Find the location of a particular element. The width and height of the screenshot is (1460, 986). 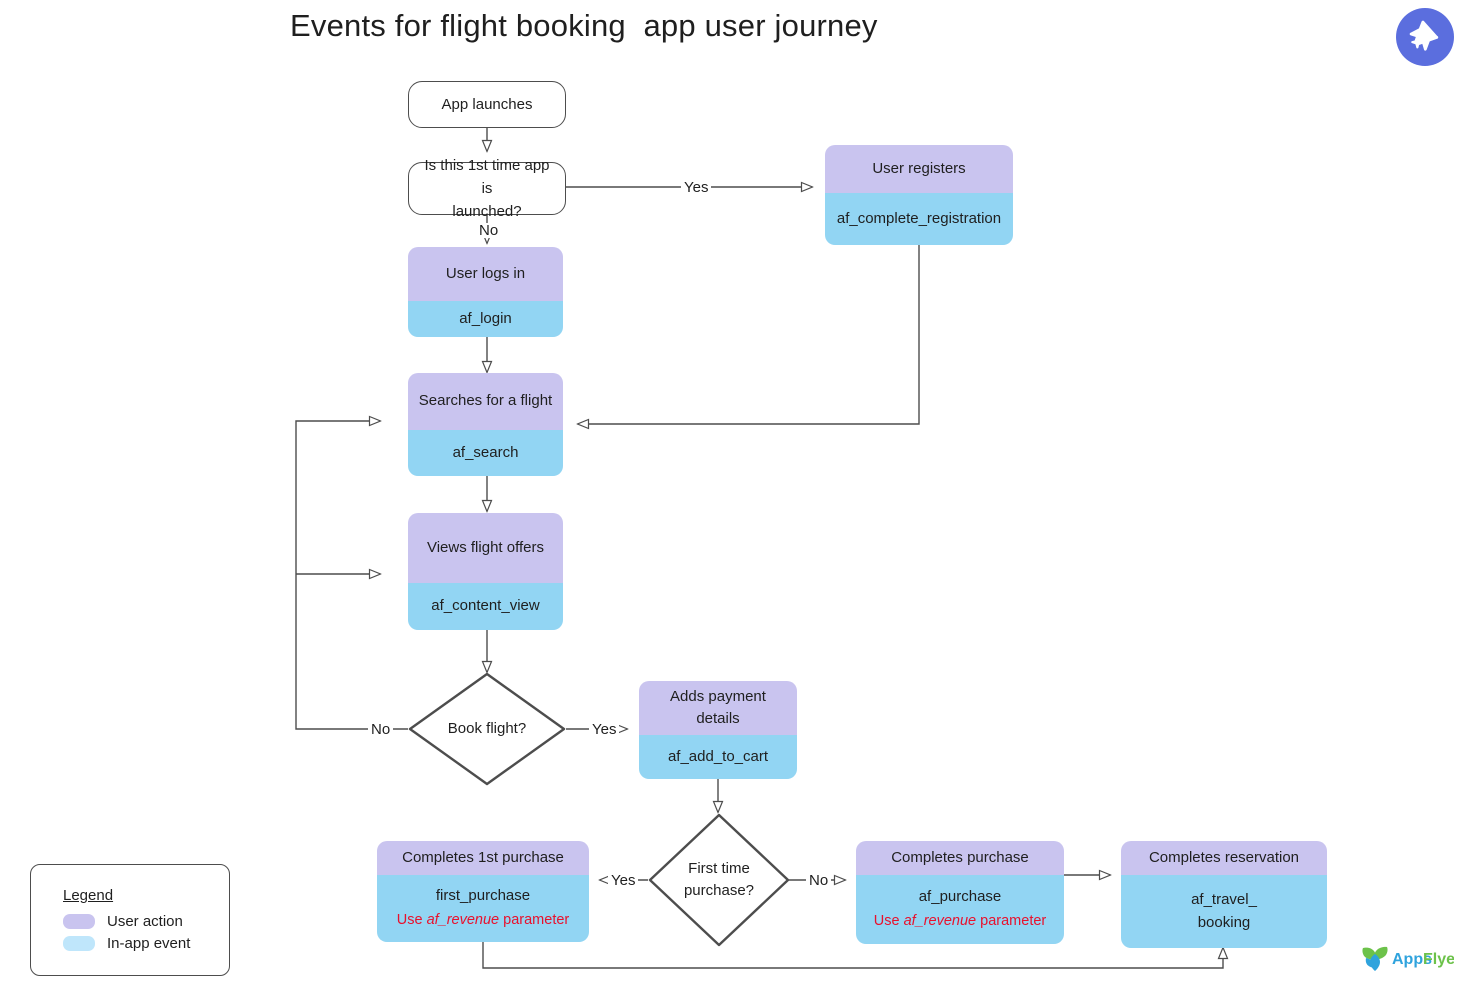

node-app-launches: App launches is located at coordinates (487, 104).